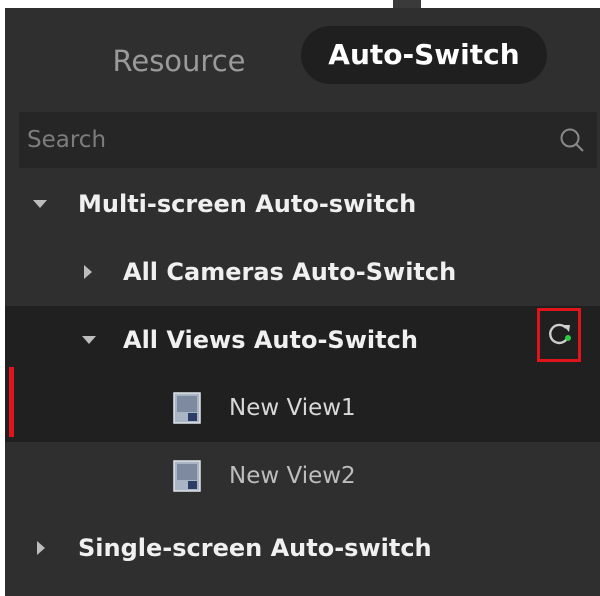  I want to click on tree-item-label: All Cameras Auto-Switch, so click(290, 272).